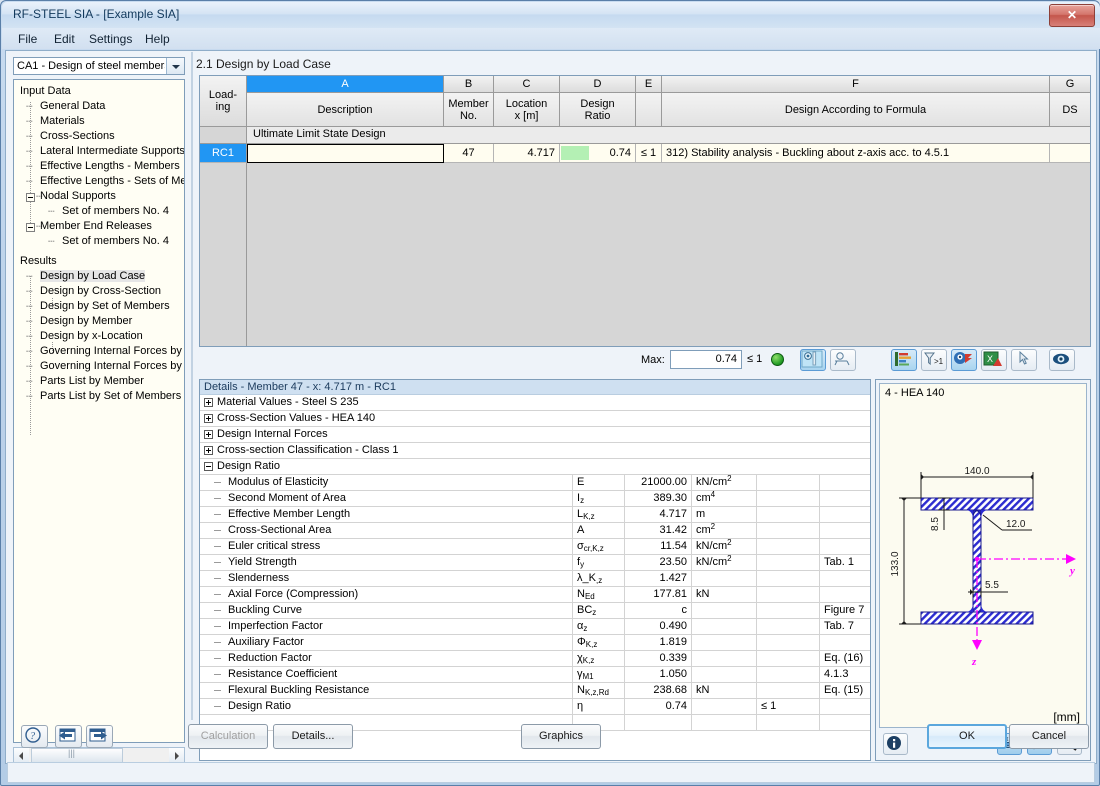 This screenshot has height=786, width=1100. What do you see at coordinates (208, 466) in the screenshot?
I see `expander-minus-icon` at bounding box center [208, 466].